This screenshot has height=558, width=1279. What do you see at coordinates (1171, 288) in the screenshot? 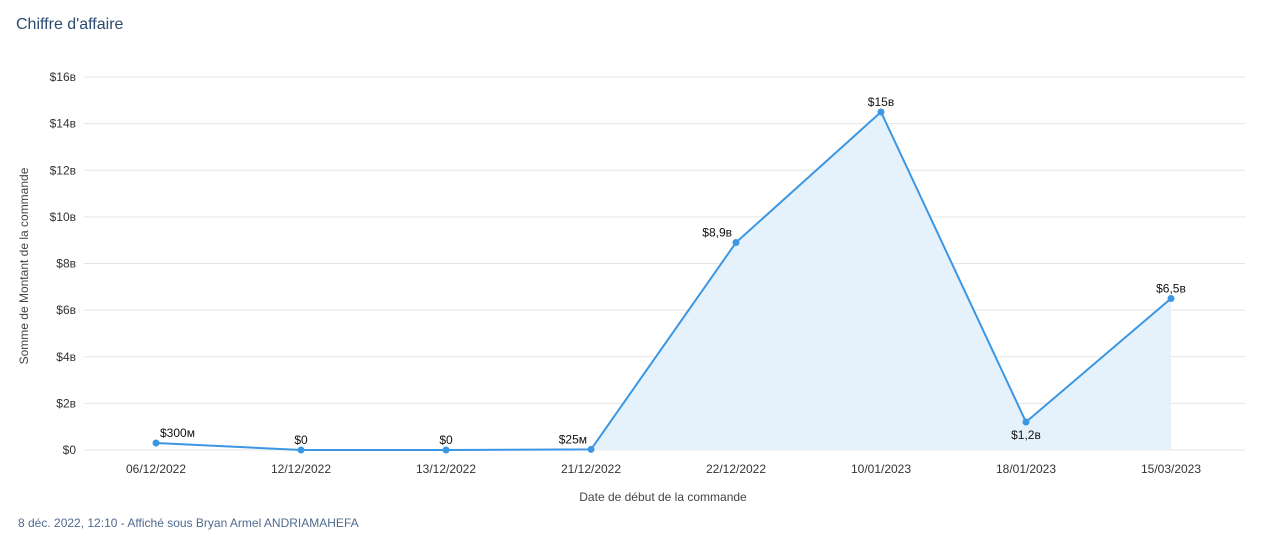
I see `data-label: $6,5в` at bounding box center [1171, 288].